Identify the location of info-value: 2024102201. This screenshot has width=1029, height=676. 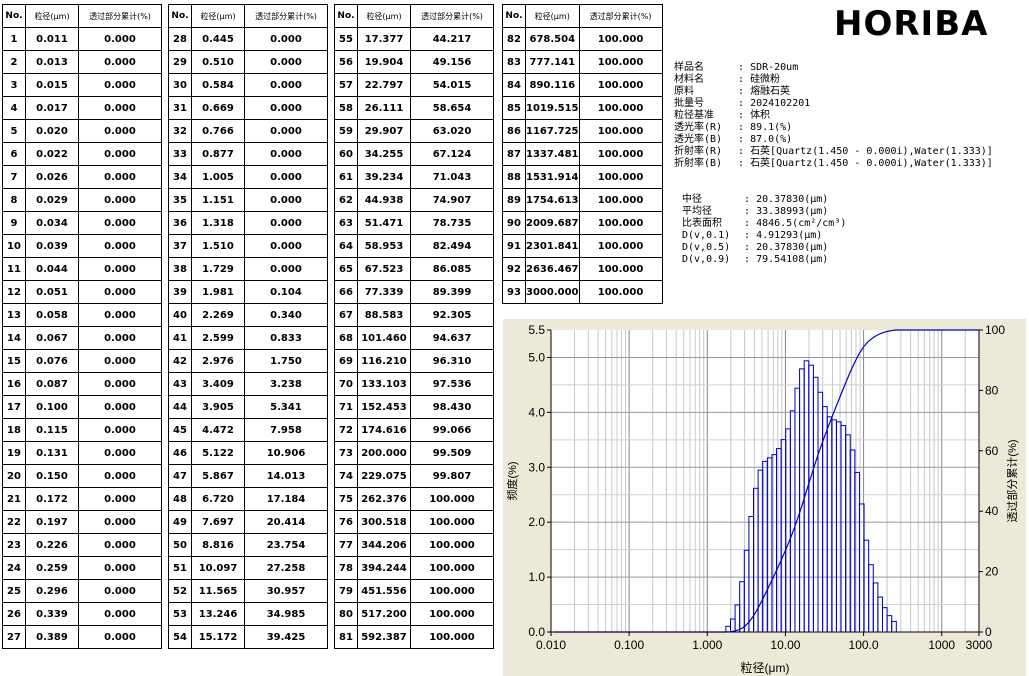
(780, 103).